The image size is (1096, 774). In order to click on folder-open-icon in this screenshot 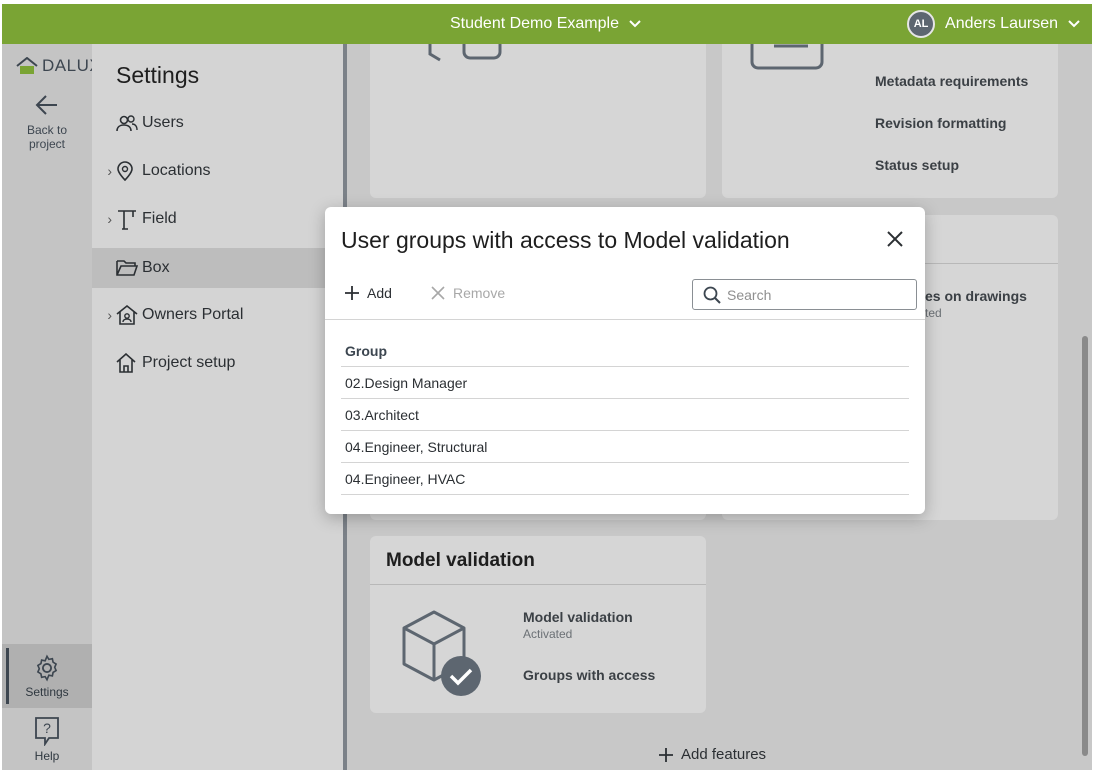, I will do `click(129, 268)`.